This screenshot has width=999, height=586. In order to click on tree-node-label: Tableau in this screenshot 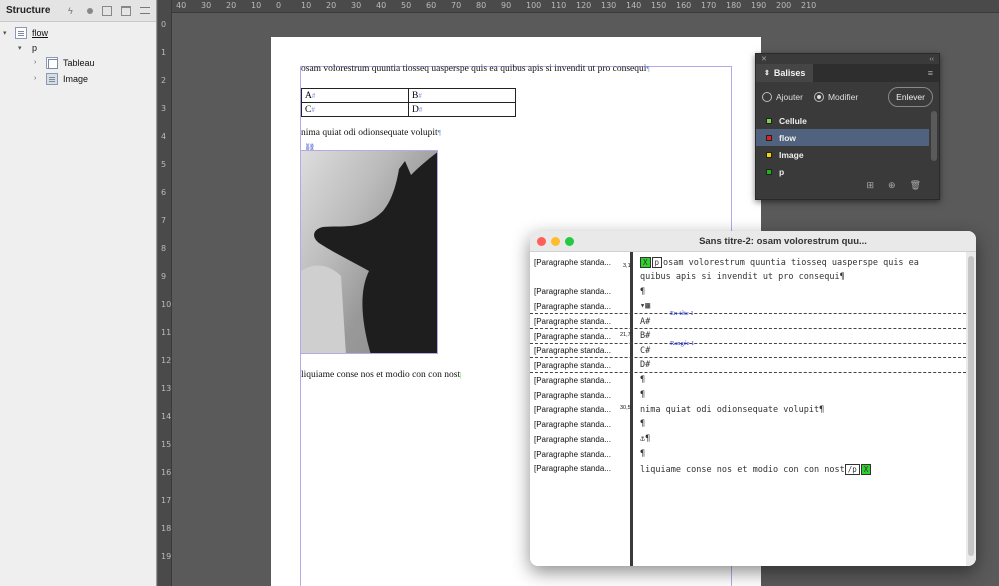, I will do `click(79, 62)`.